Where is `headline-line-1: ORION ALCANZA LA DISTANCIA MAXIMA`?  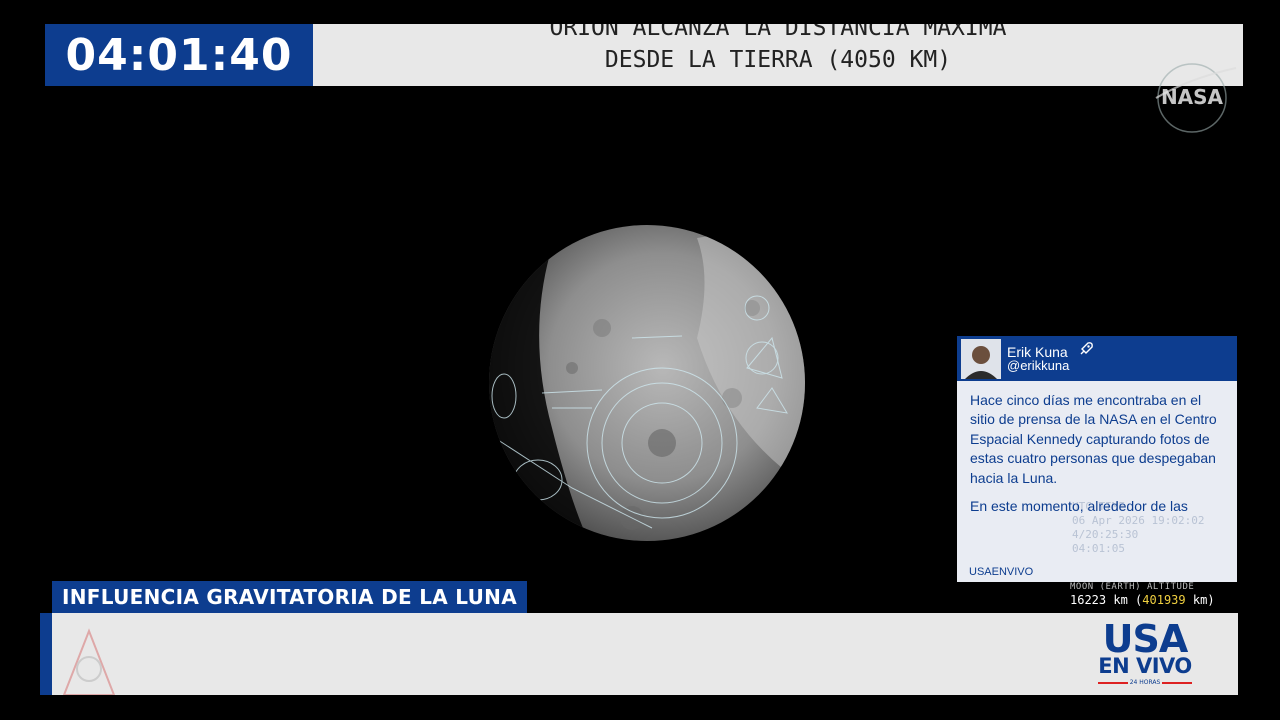 headline-line-1: ORION ALCANZA LA DISTANCIA MAXIMA is located at coordinates (778, 32).